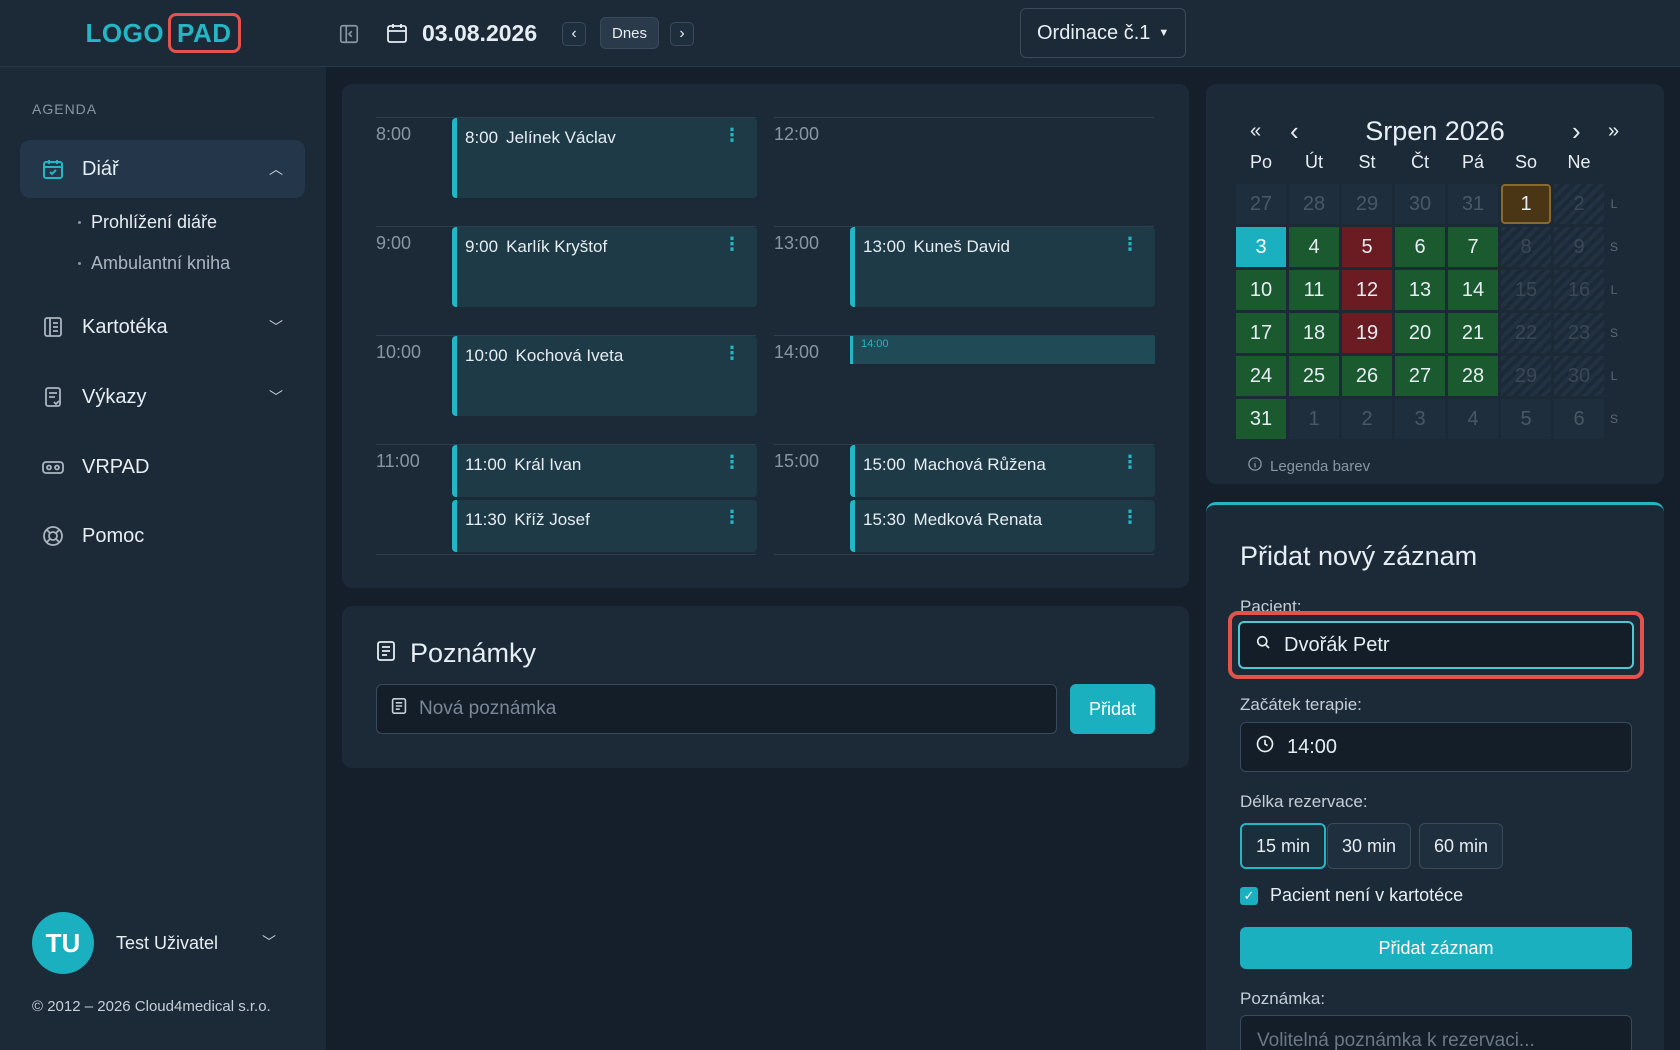  Describe the element at coordinates (1526, 247) in the screenshot. I see `calendar-day: 8` at that location.